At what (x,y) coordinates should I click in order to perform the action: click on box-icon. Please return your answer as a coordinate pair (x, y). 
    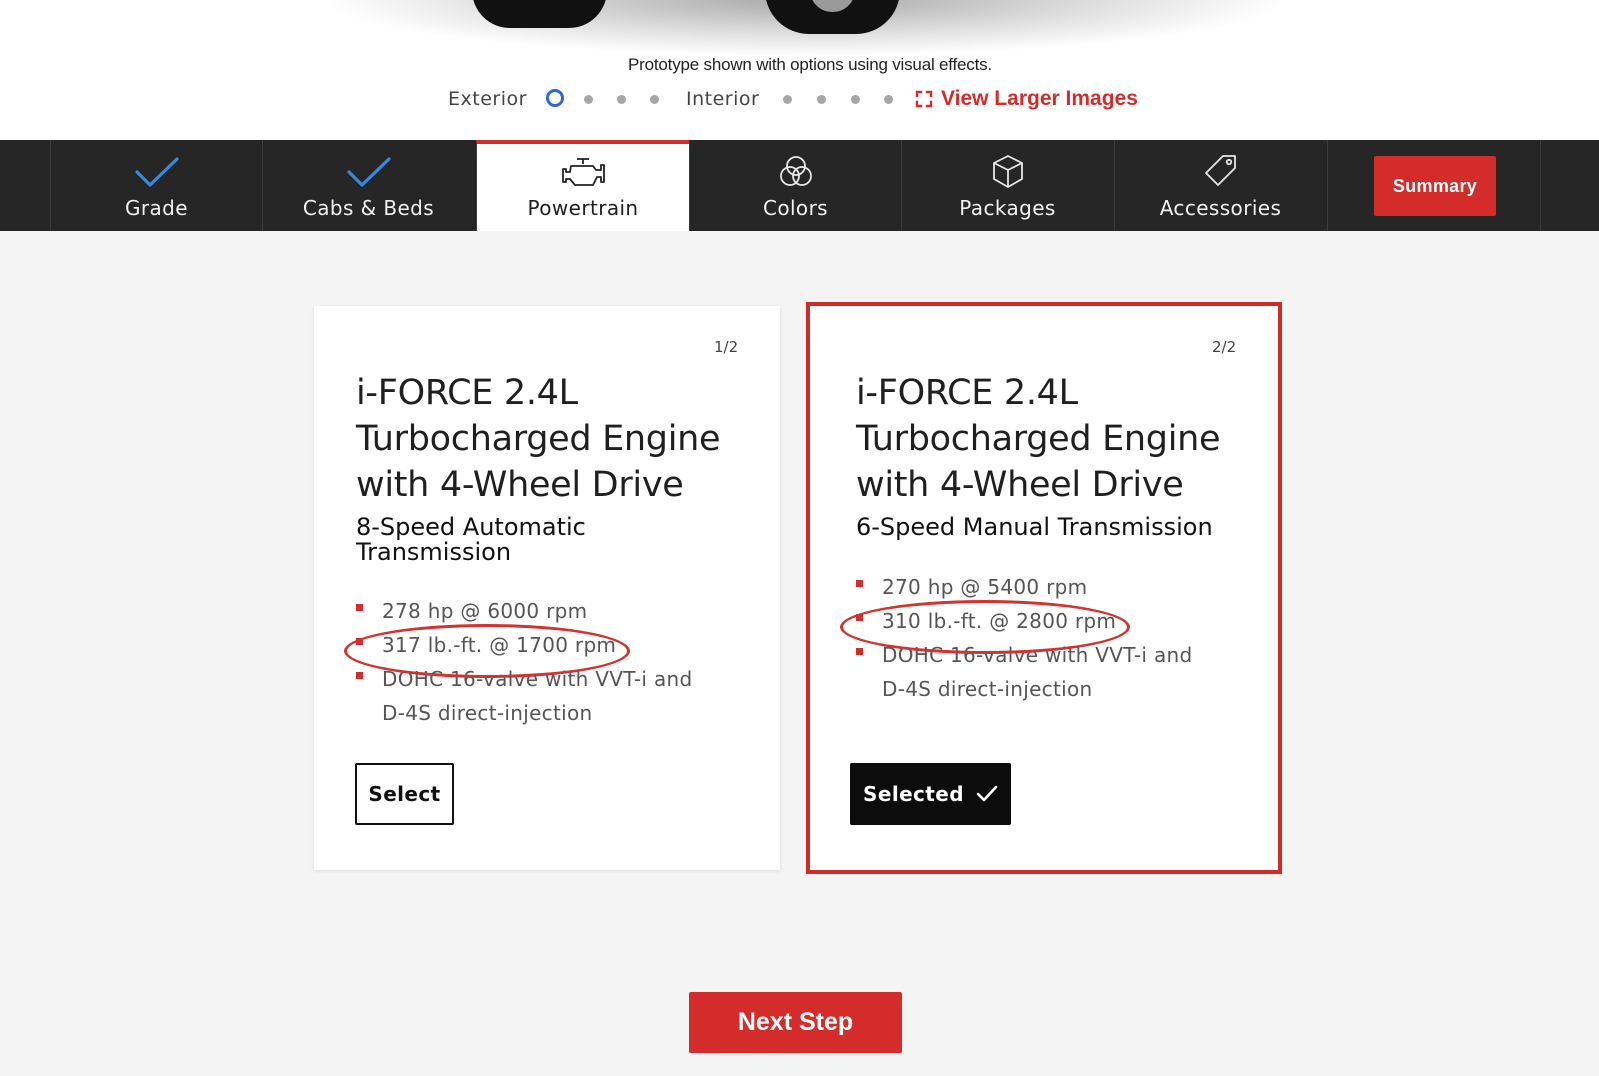
    Looking at the image, I should click on (1007, 171).